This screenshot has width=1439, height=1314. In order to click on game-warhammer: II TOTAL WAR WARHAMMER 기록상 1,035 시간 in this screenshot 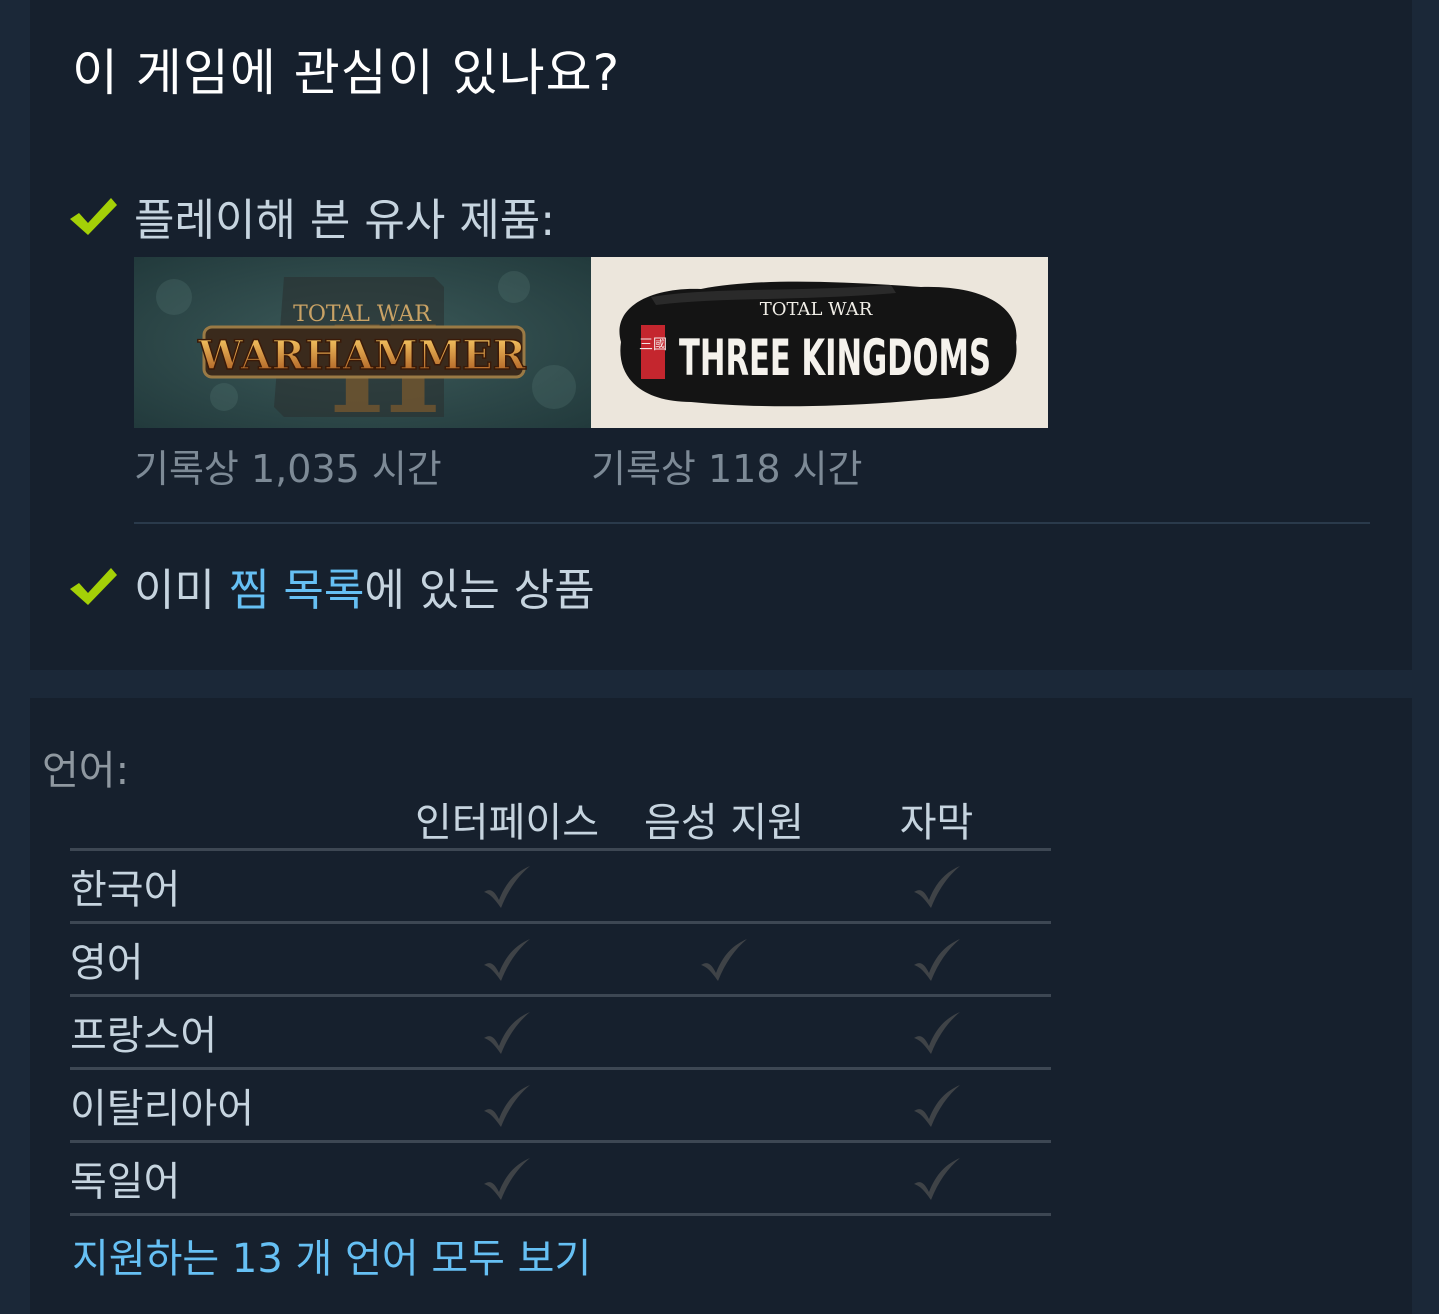, I will do `click(362, 375)`.